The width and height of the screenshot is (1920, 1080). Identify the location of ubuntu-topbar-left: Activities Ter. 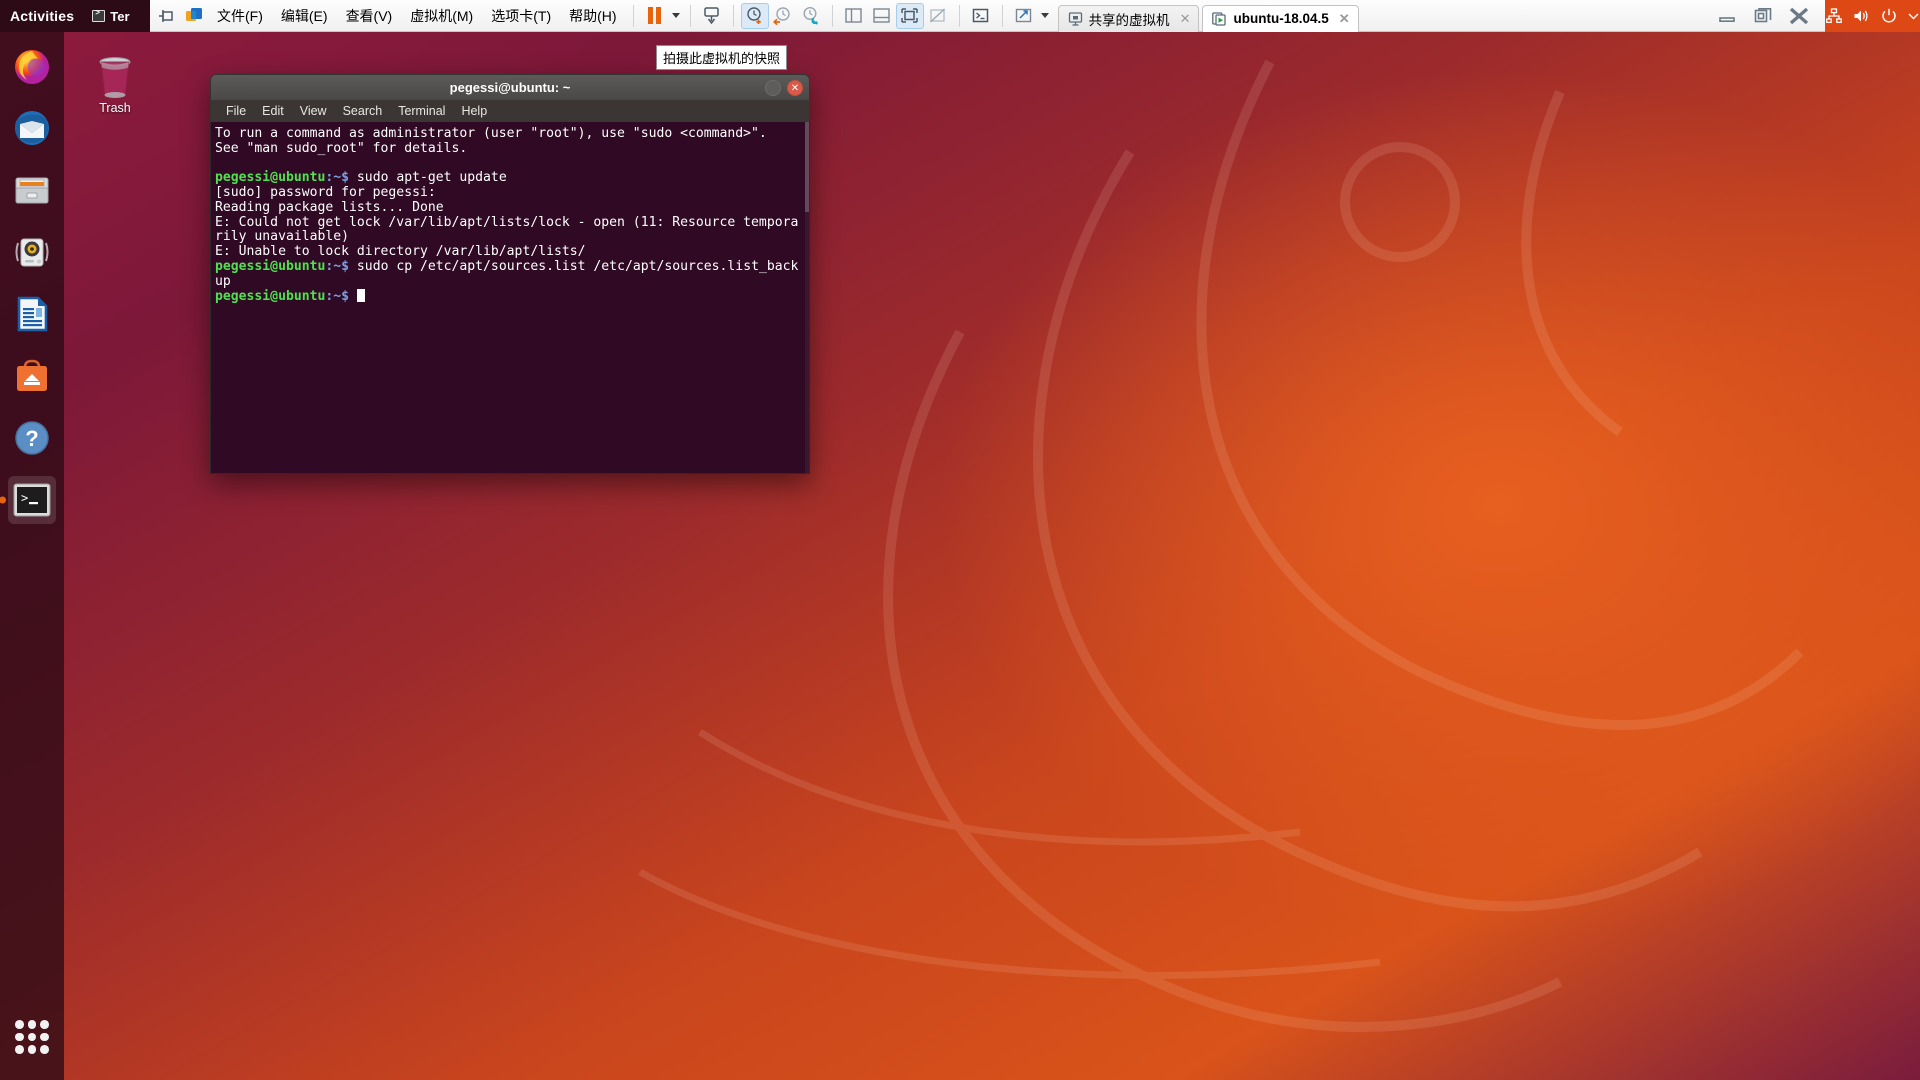
(75, 16).